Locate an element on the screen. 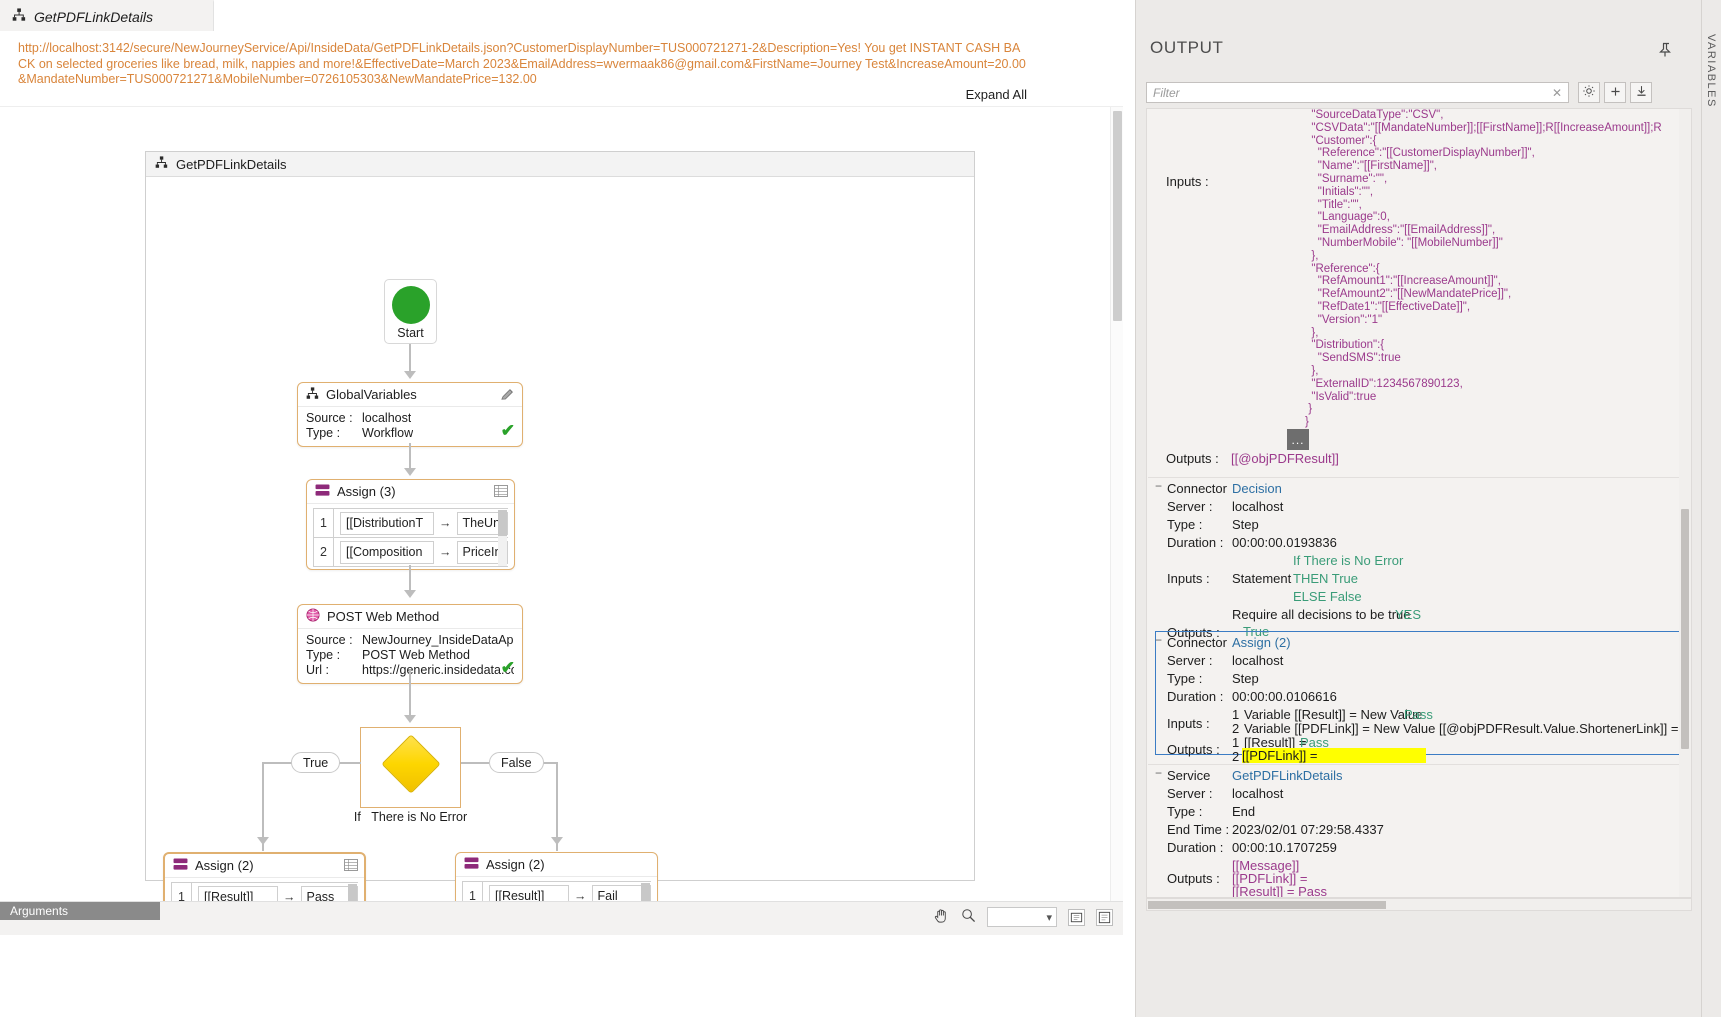 This screenshot has width=1721, height=1017. entry-type-label: Type : is located at coordinates (1185, 678).